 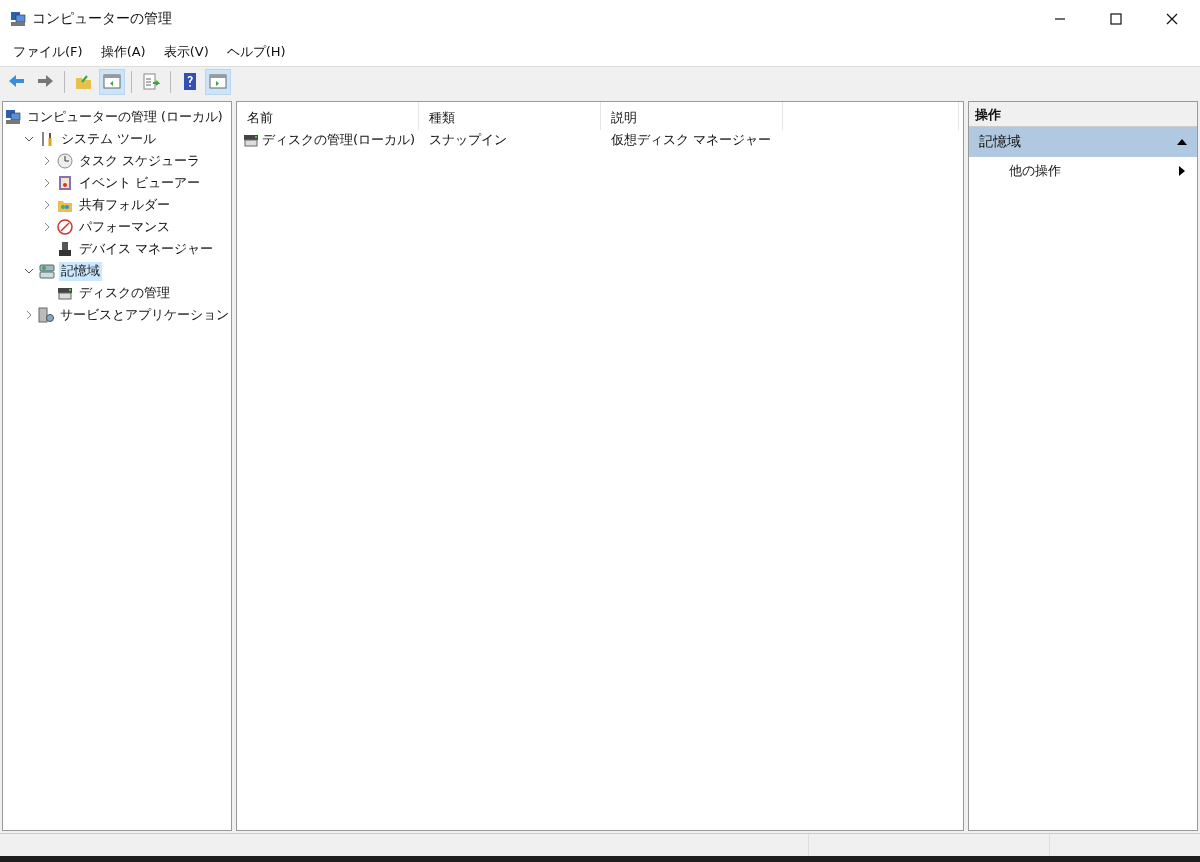 I want to click on column-header: 名前, so click(x=328, y=116).